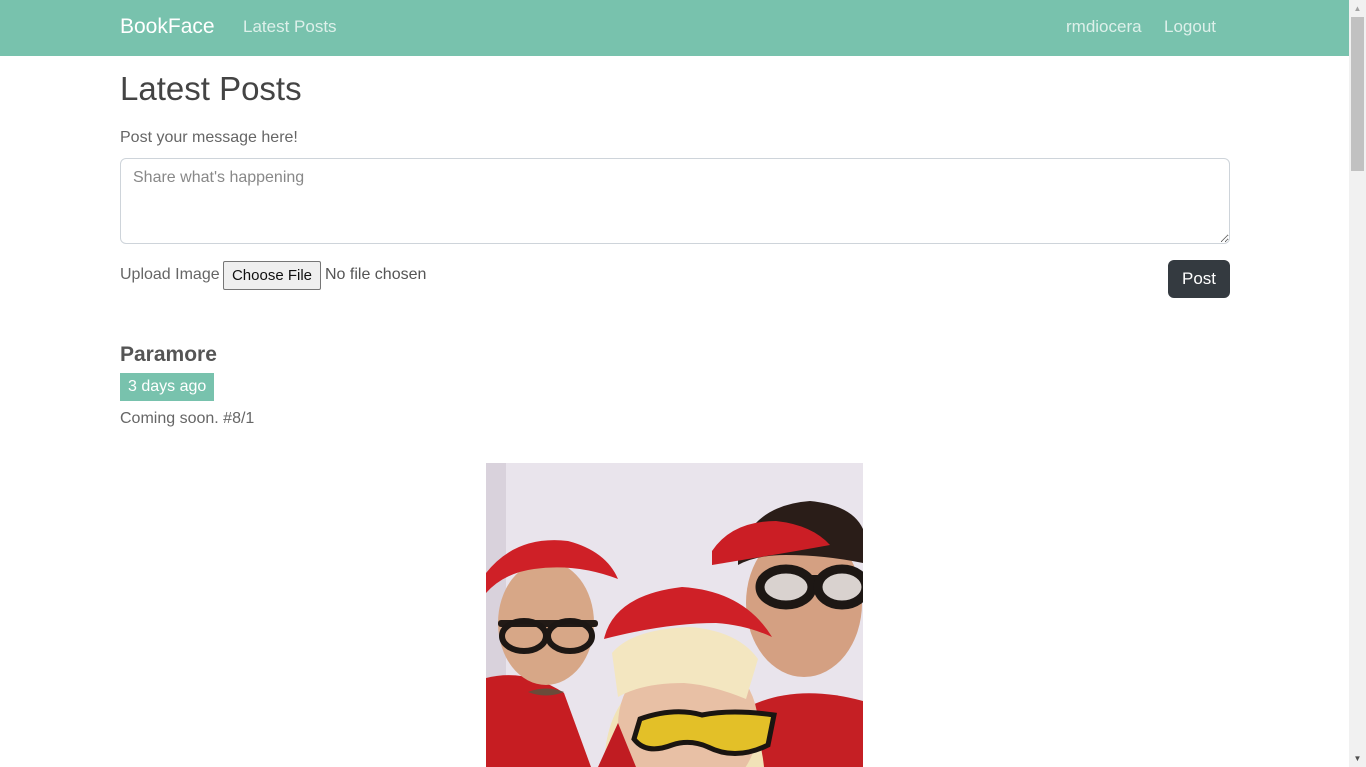 The width and height of the screenshot is (1366, 767). What do you see at coordinates (272, 275) in the screenshot?
I see `choose-file-button: Choose File` at bounding box center [272, 275].